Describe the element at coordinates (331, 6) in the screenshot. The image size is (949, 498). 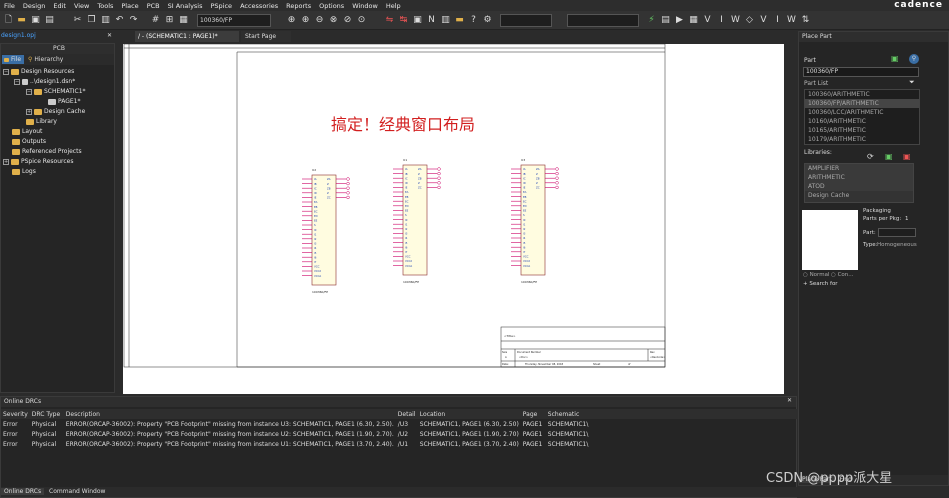
I see `menu-options: Options` at that location.